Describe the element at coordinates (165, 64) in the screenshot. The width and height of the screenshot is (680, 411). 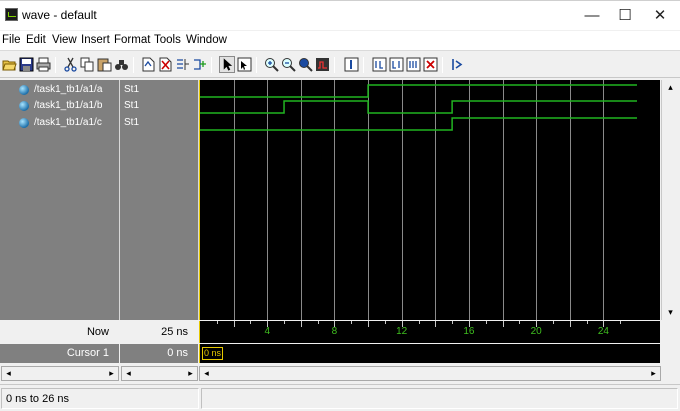
I see `delete-signal-icon` at that location.